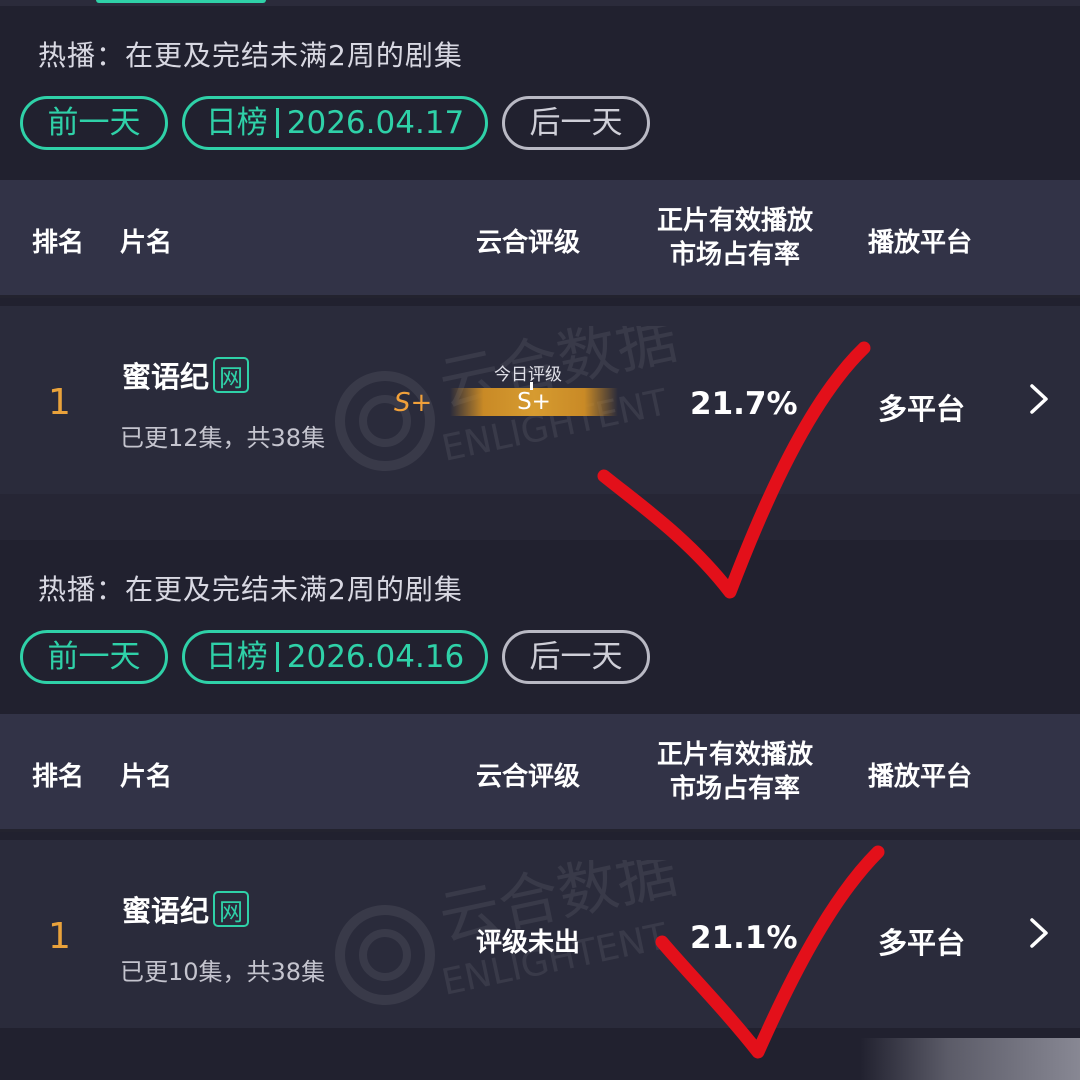  I want to click on section-gap, so click(540, 517).